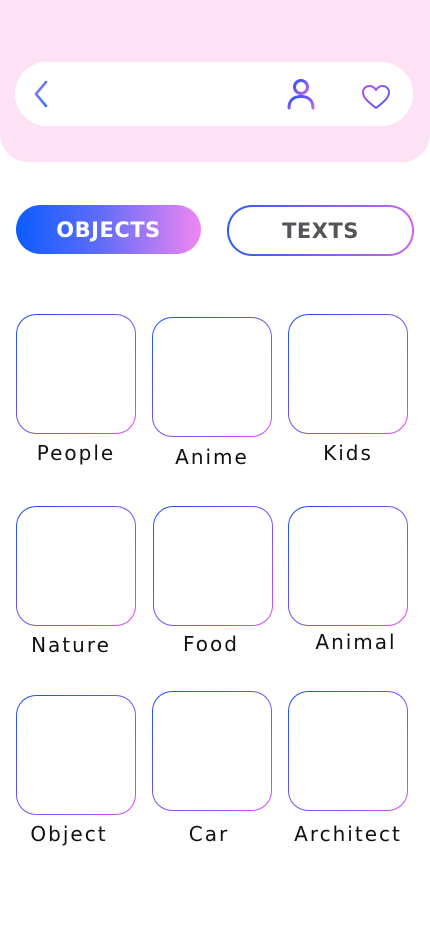 The image size is (430, 932). What do you see at coordinates (212, 457) in the screenshot?
I see `category-label: Anime` at bounding box center [212, 457].